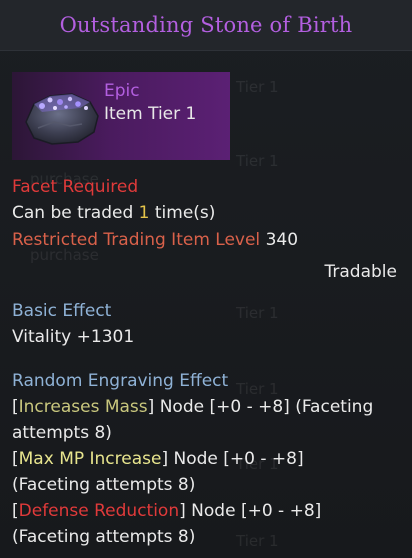 This screenshot has width=412, height=558. I want to click on tooltip-header: Outstanding Stone of Birth, so click(206, 25).